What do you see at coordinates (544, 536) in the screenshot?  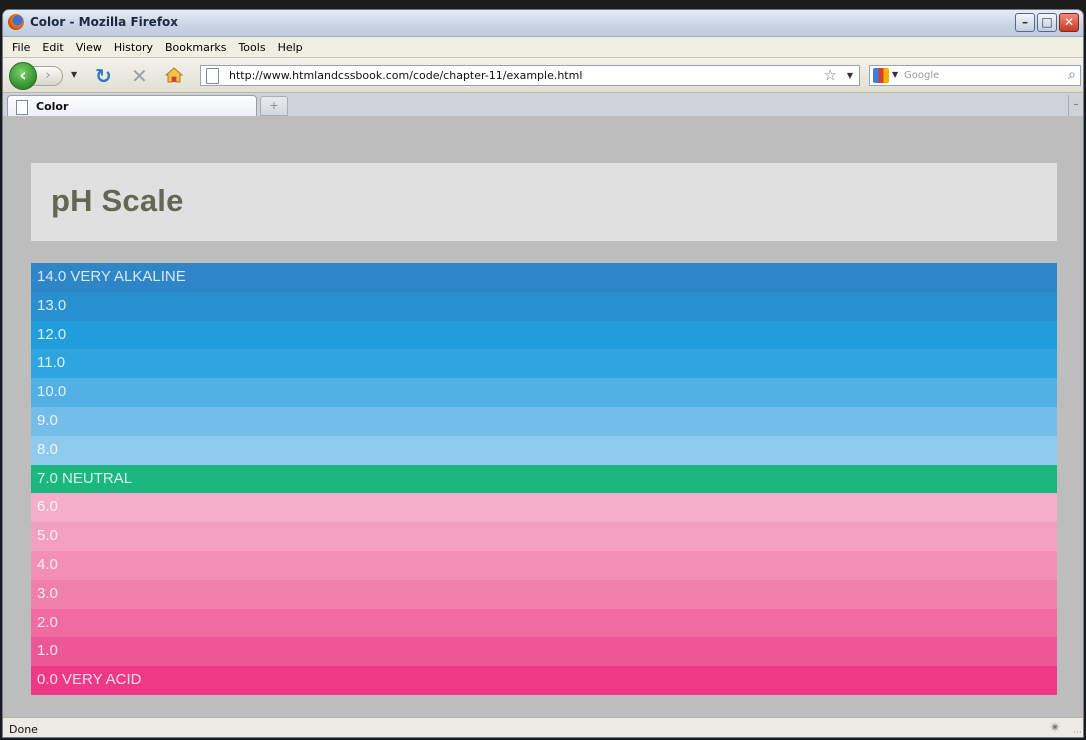 I see `ph-row: 5.0` at bounding box center [544, 536].